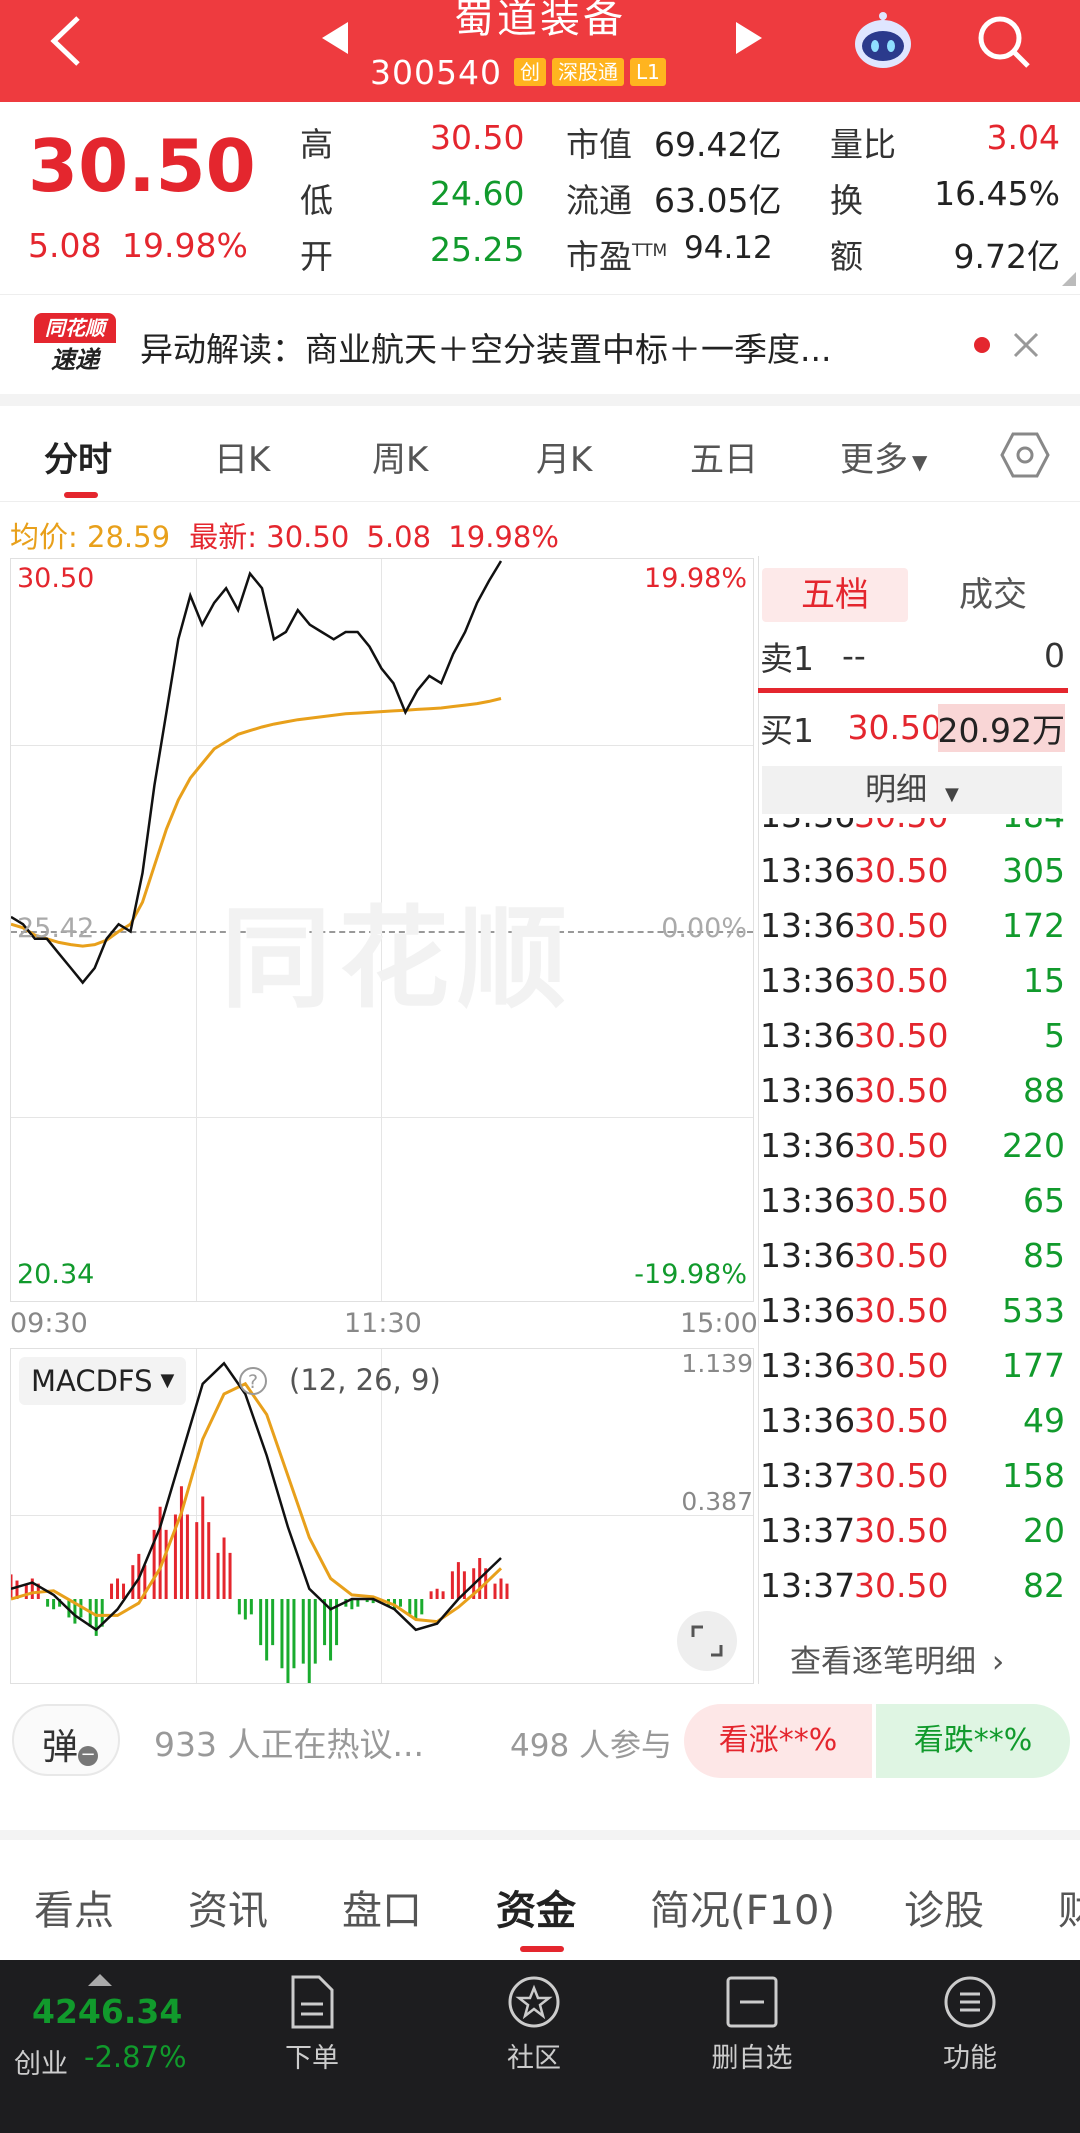  I want to click on tag-connect: 深股通, so click(587, 72).